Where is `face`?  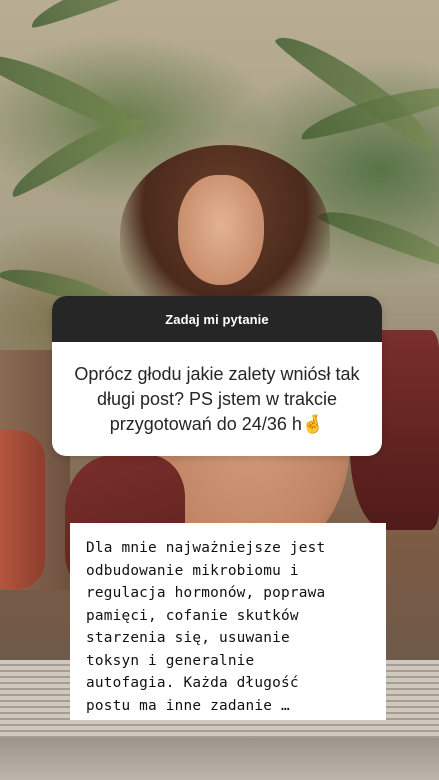 face is located at coordinates (221, 230).